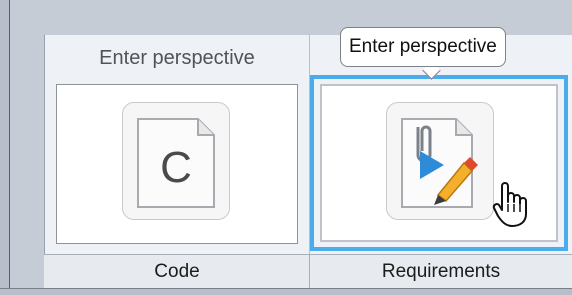 This screenshot has width=572, height=295. What do you see at coordinates (177, 271) in the screenshot?
I see `code-caption: Code` at bounding box center [177, 271].